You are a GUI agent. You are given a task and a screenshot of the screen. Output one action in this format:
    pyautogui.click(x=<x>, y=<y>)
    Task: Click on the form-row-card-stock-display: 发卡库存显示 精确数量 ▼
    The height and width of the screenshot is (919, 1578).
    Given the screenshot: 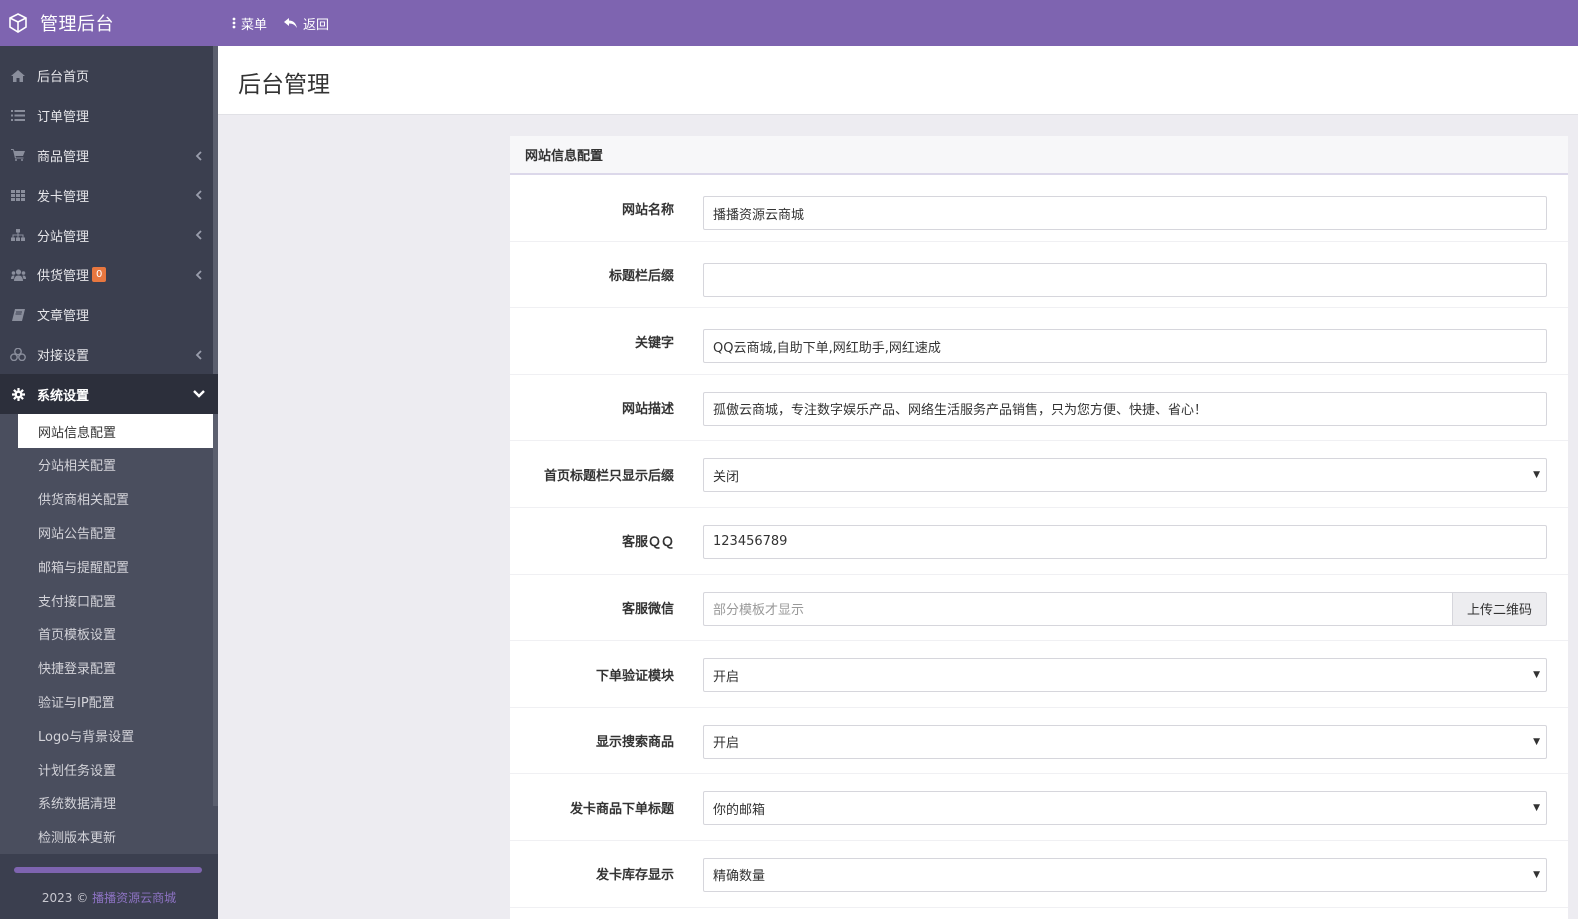 What is the action you would take?
    pyautogui.click(x=1039, y=874)
    